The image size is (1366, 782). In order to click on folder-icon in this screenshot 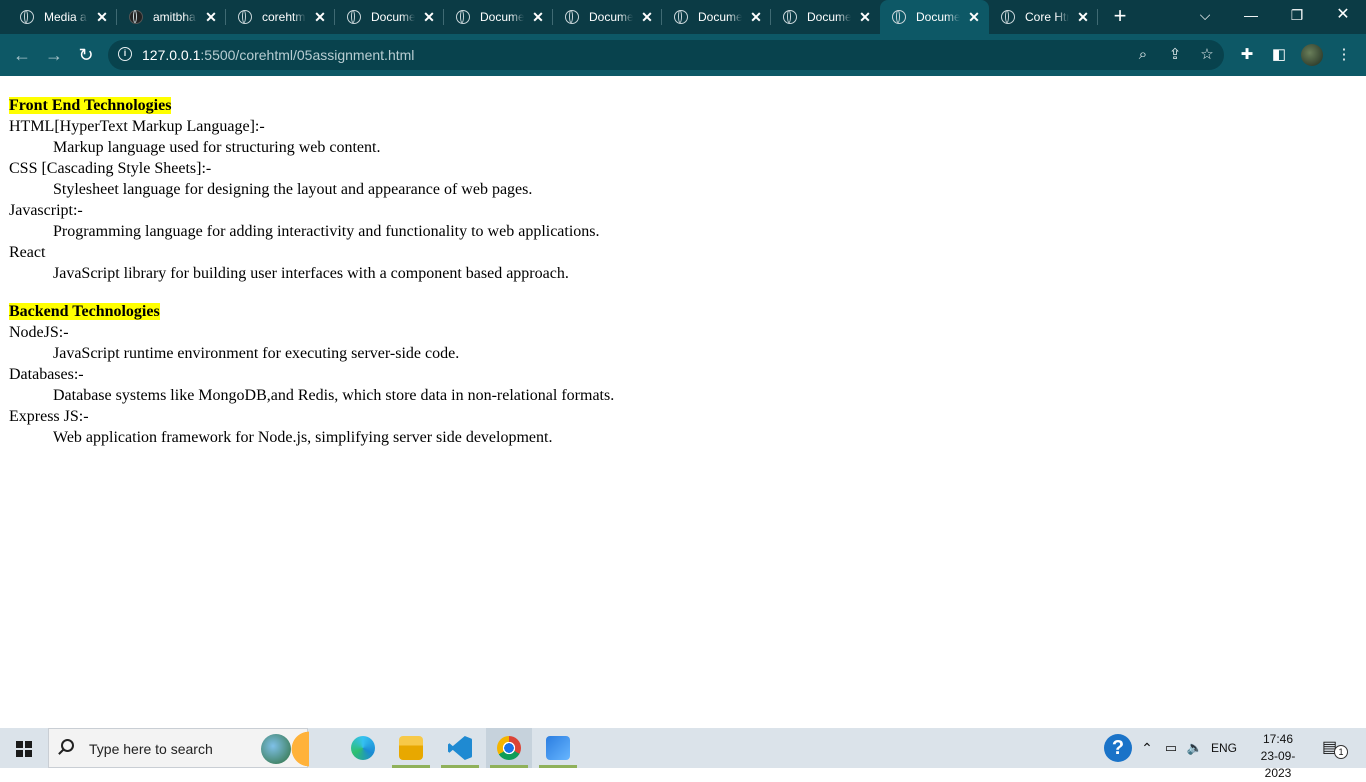, I will do `click(411, 748)`.